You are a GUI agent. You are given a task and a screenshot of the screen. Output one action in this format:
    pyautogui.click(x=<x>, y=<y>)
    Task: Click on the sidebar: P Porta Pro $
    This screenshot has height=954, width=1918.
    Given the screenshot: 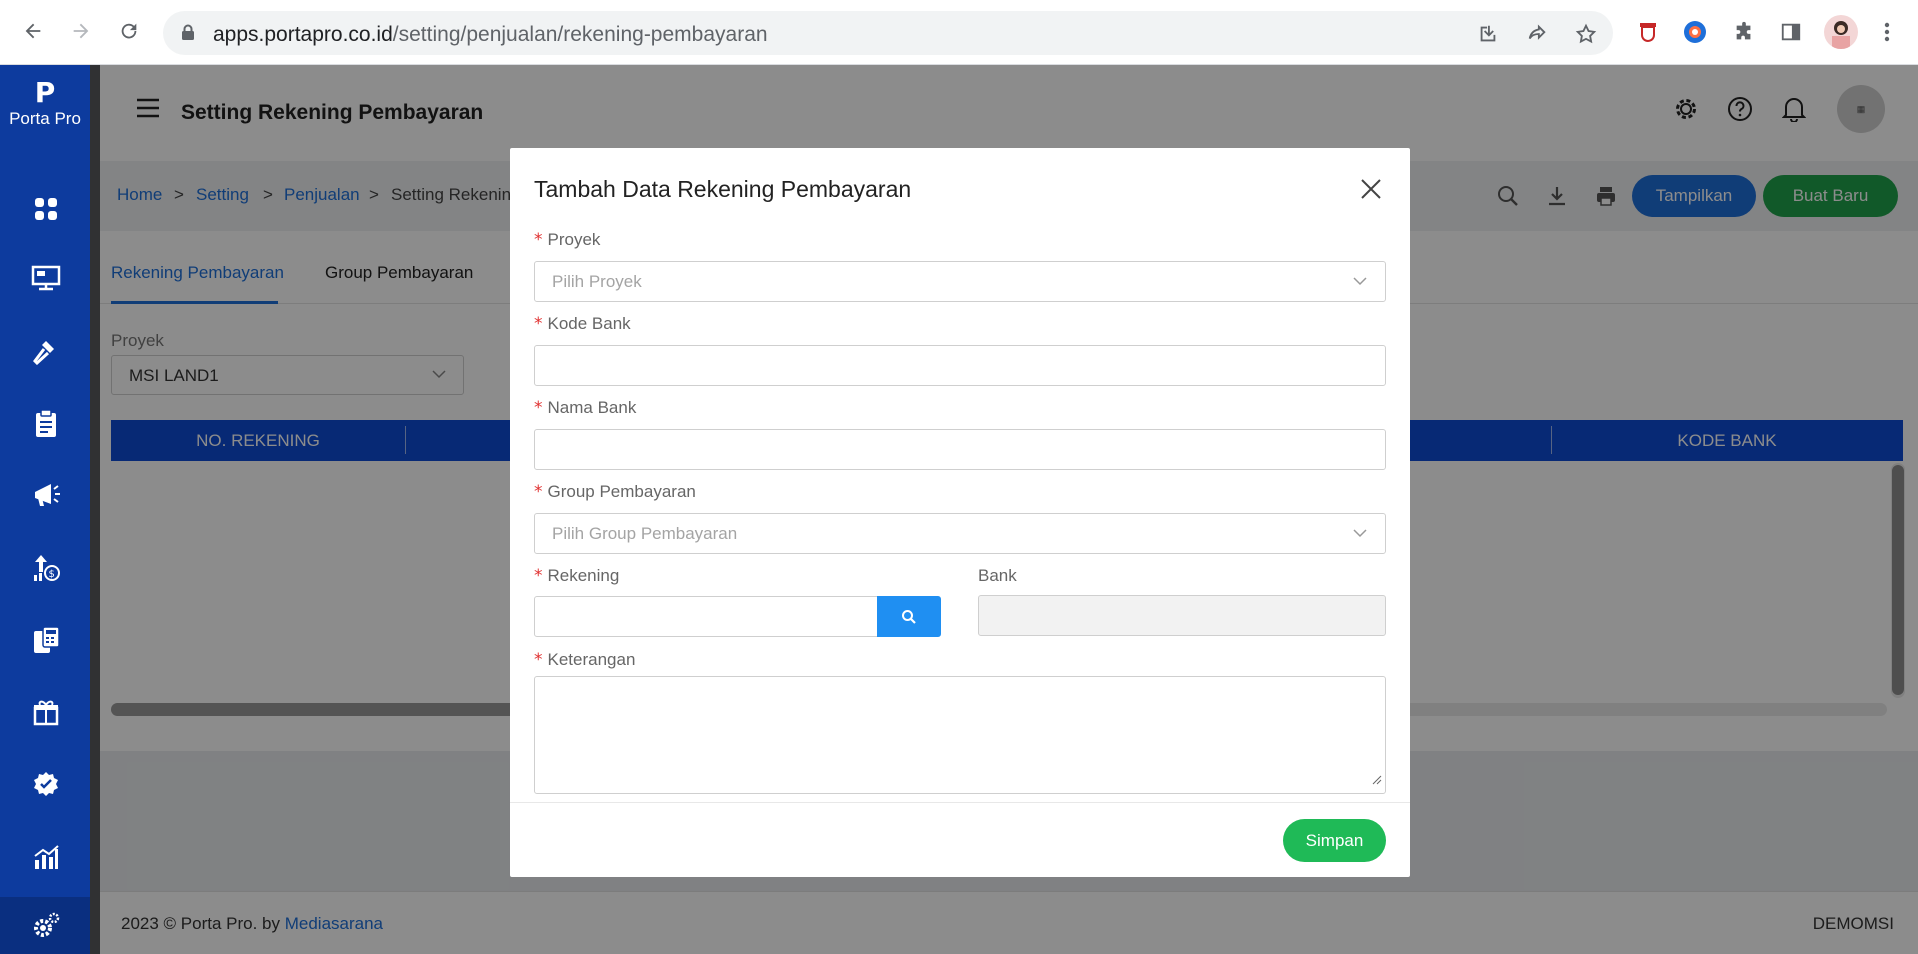 What is the action you would take?
    pyautogui.click(x=45, y=509)
    